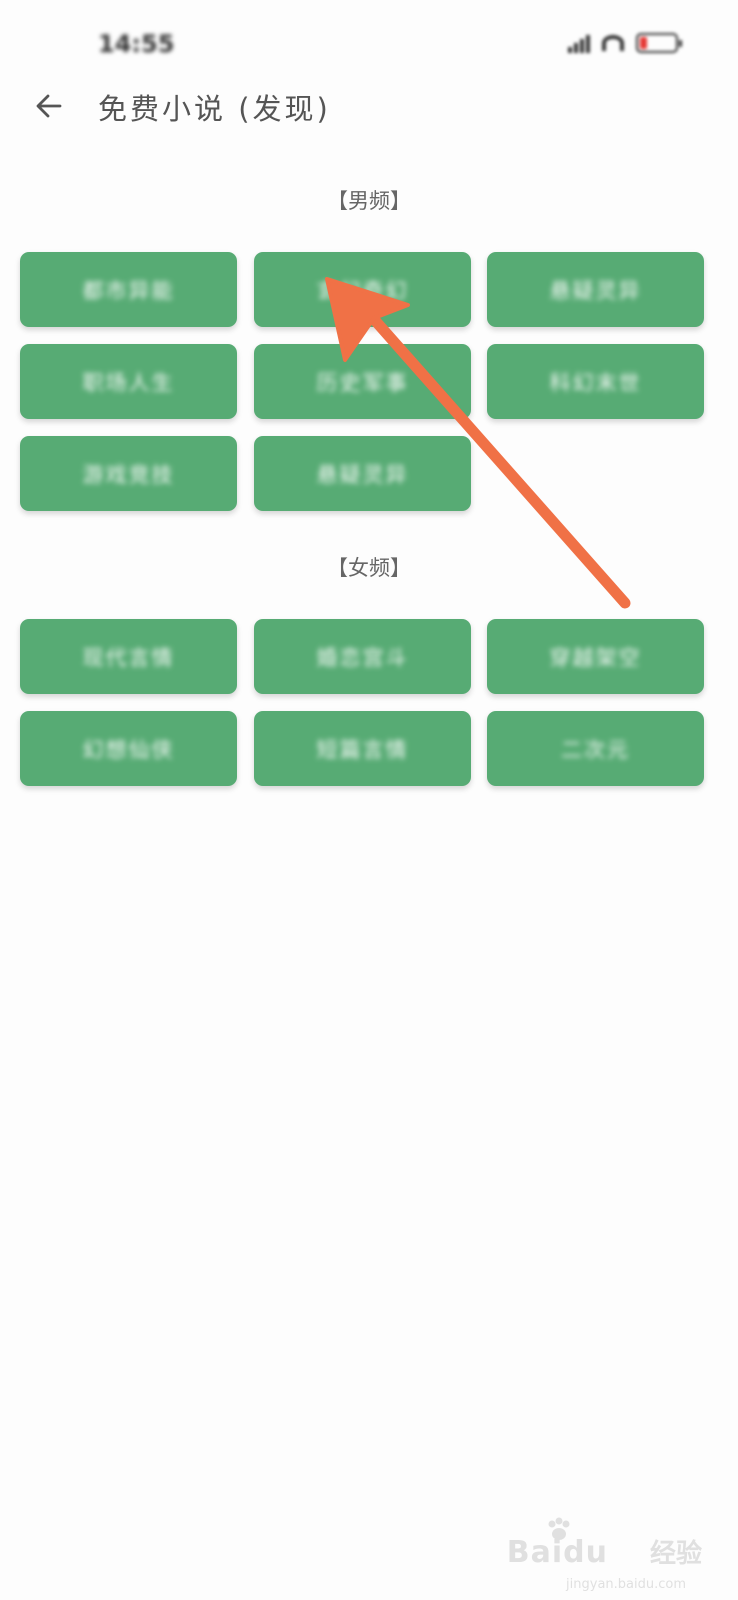 This screenshot has height=1600, width=738. Describe the element at coordinates (50, 106) in the screenshot. I see `arrow-left-icon` at that location.